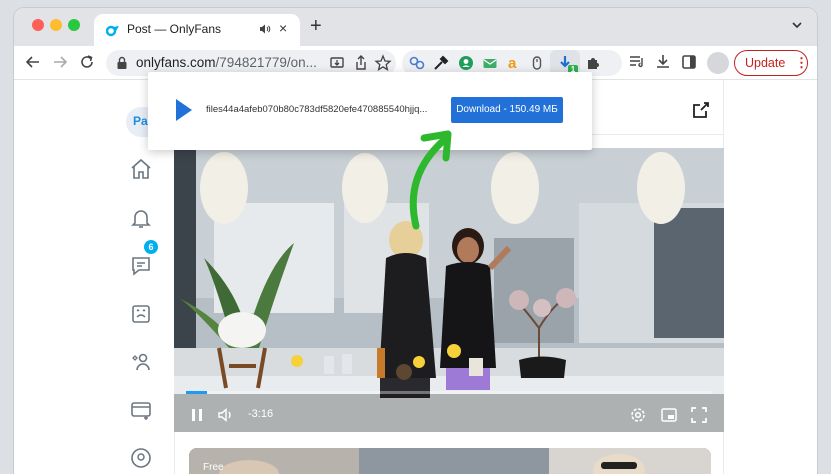  I want to click on home-icon, so click(141, 169).